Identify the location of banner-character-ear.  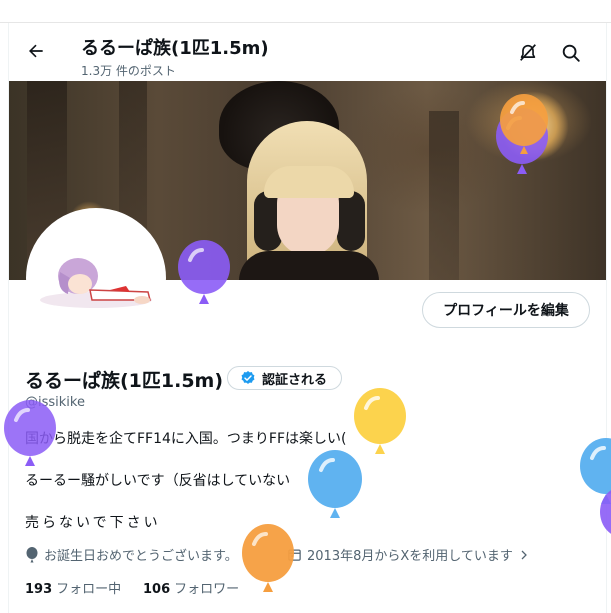
(351, 221).